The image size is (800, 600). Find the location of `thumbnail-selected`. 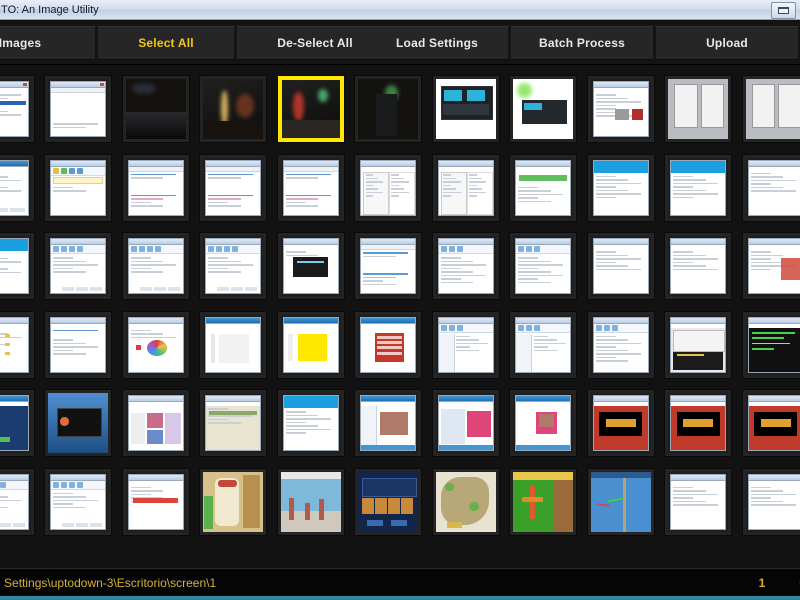

thumbnail-selected is located at coordinates (310, 109).